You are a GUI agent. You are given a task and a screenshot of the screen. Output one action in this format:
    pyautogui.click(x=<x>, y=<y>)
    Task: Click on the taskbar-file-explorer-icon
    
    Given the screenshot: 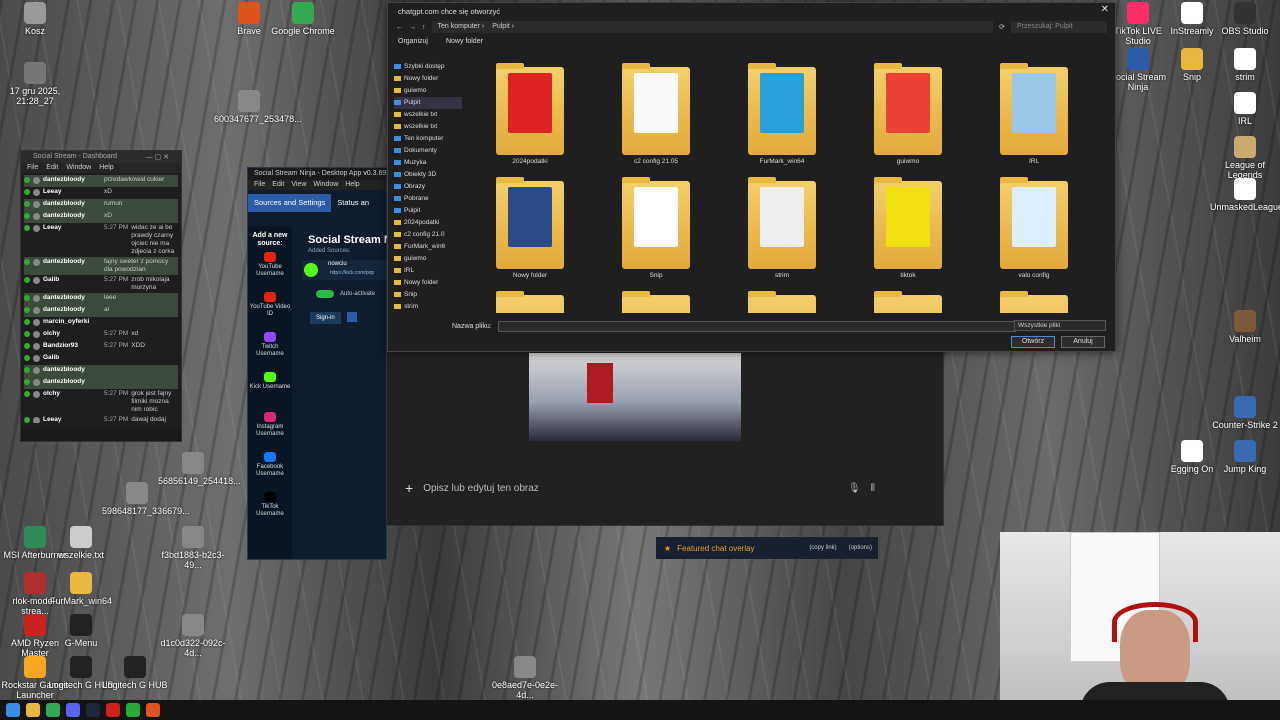 What is the action you would take?
    pyautogui.click(x=33, y=710)
    